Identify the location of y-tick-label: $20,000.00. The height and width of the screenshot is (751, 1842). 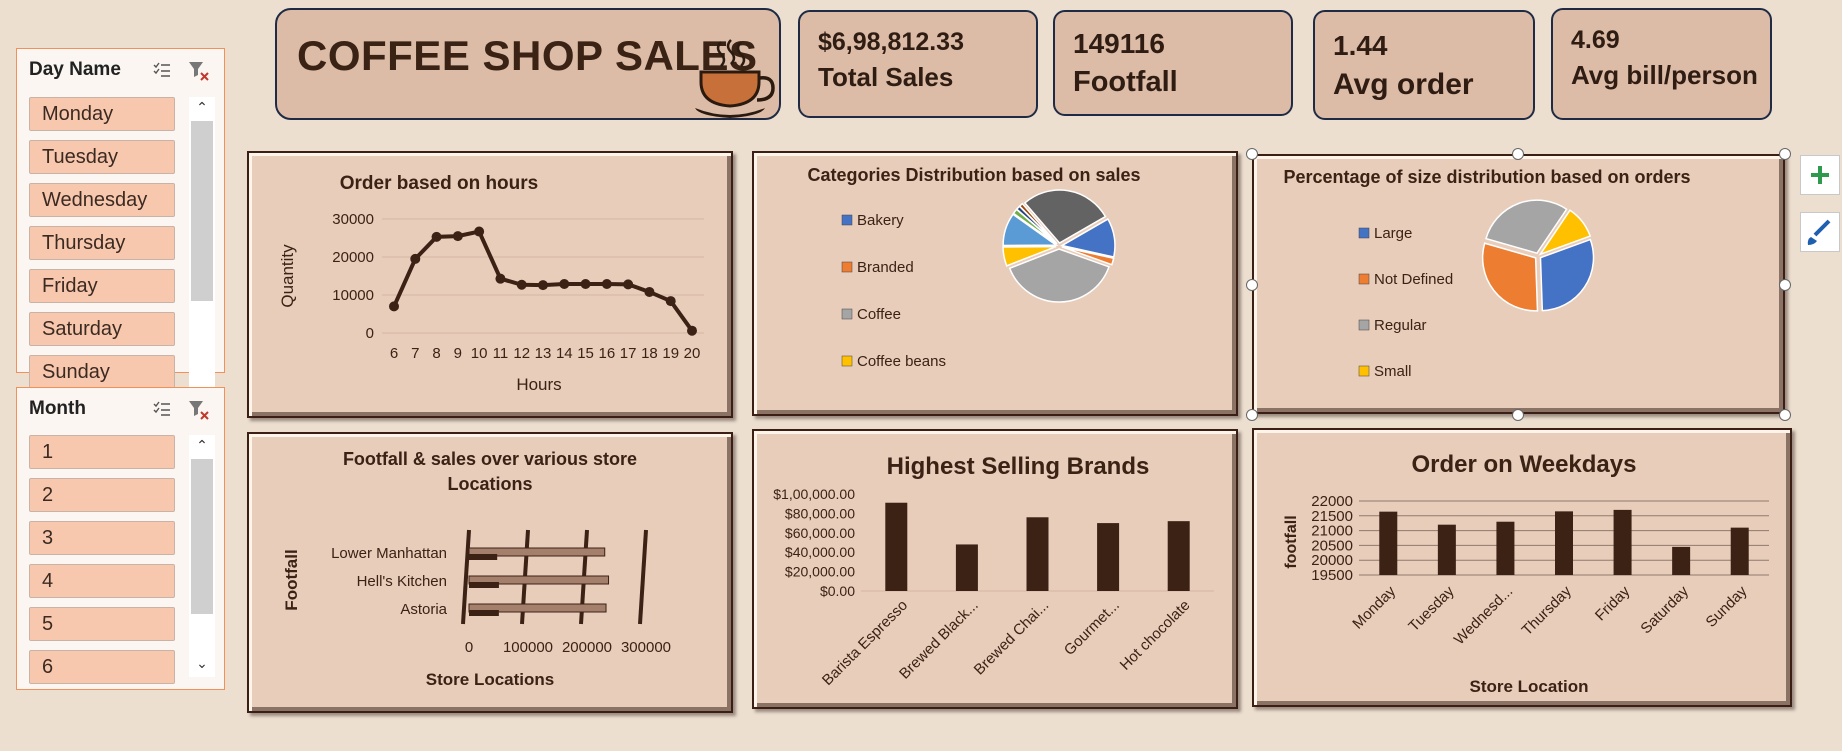
(820, 572).